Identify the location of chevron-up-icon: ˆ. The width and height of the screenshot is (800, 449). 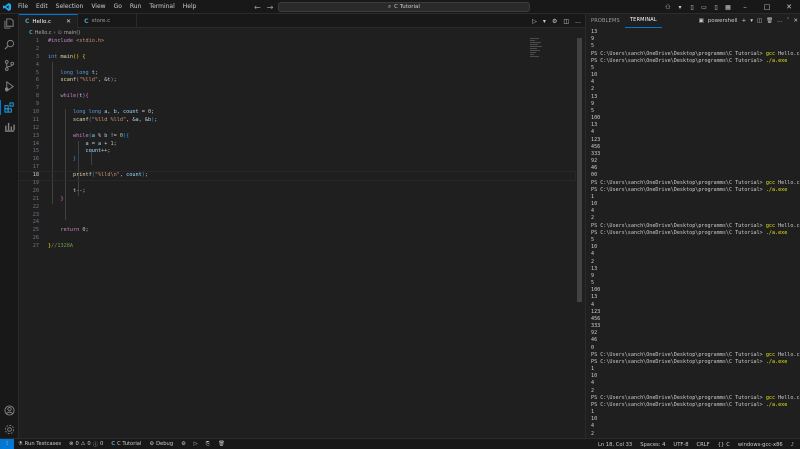
(788, 21).